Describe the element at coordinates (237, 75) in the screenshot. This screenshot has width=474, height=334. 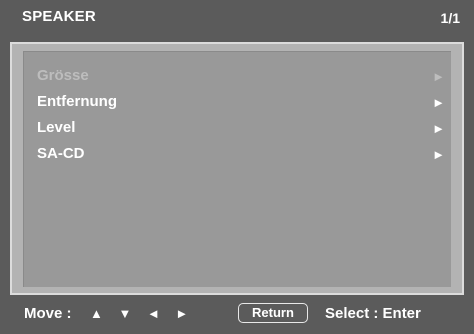
I see `menu-item-groesse: Grösse ►` at that location.